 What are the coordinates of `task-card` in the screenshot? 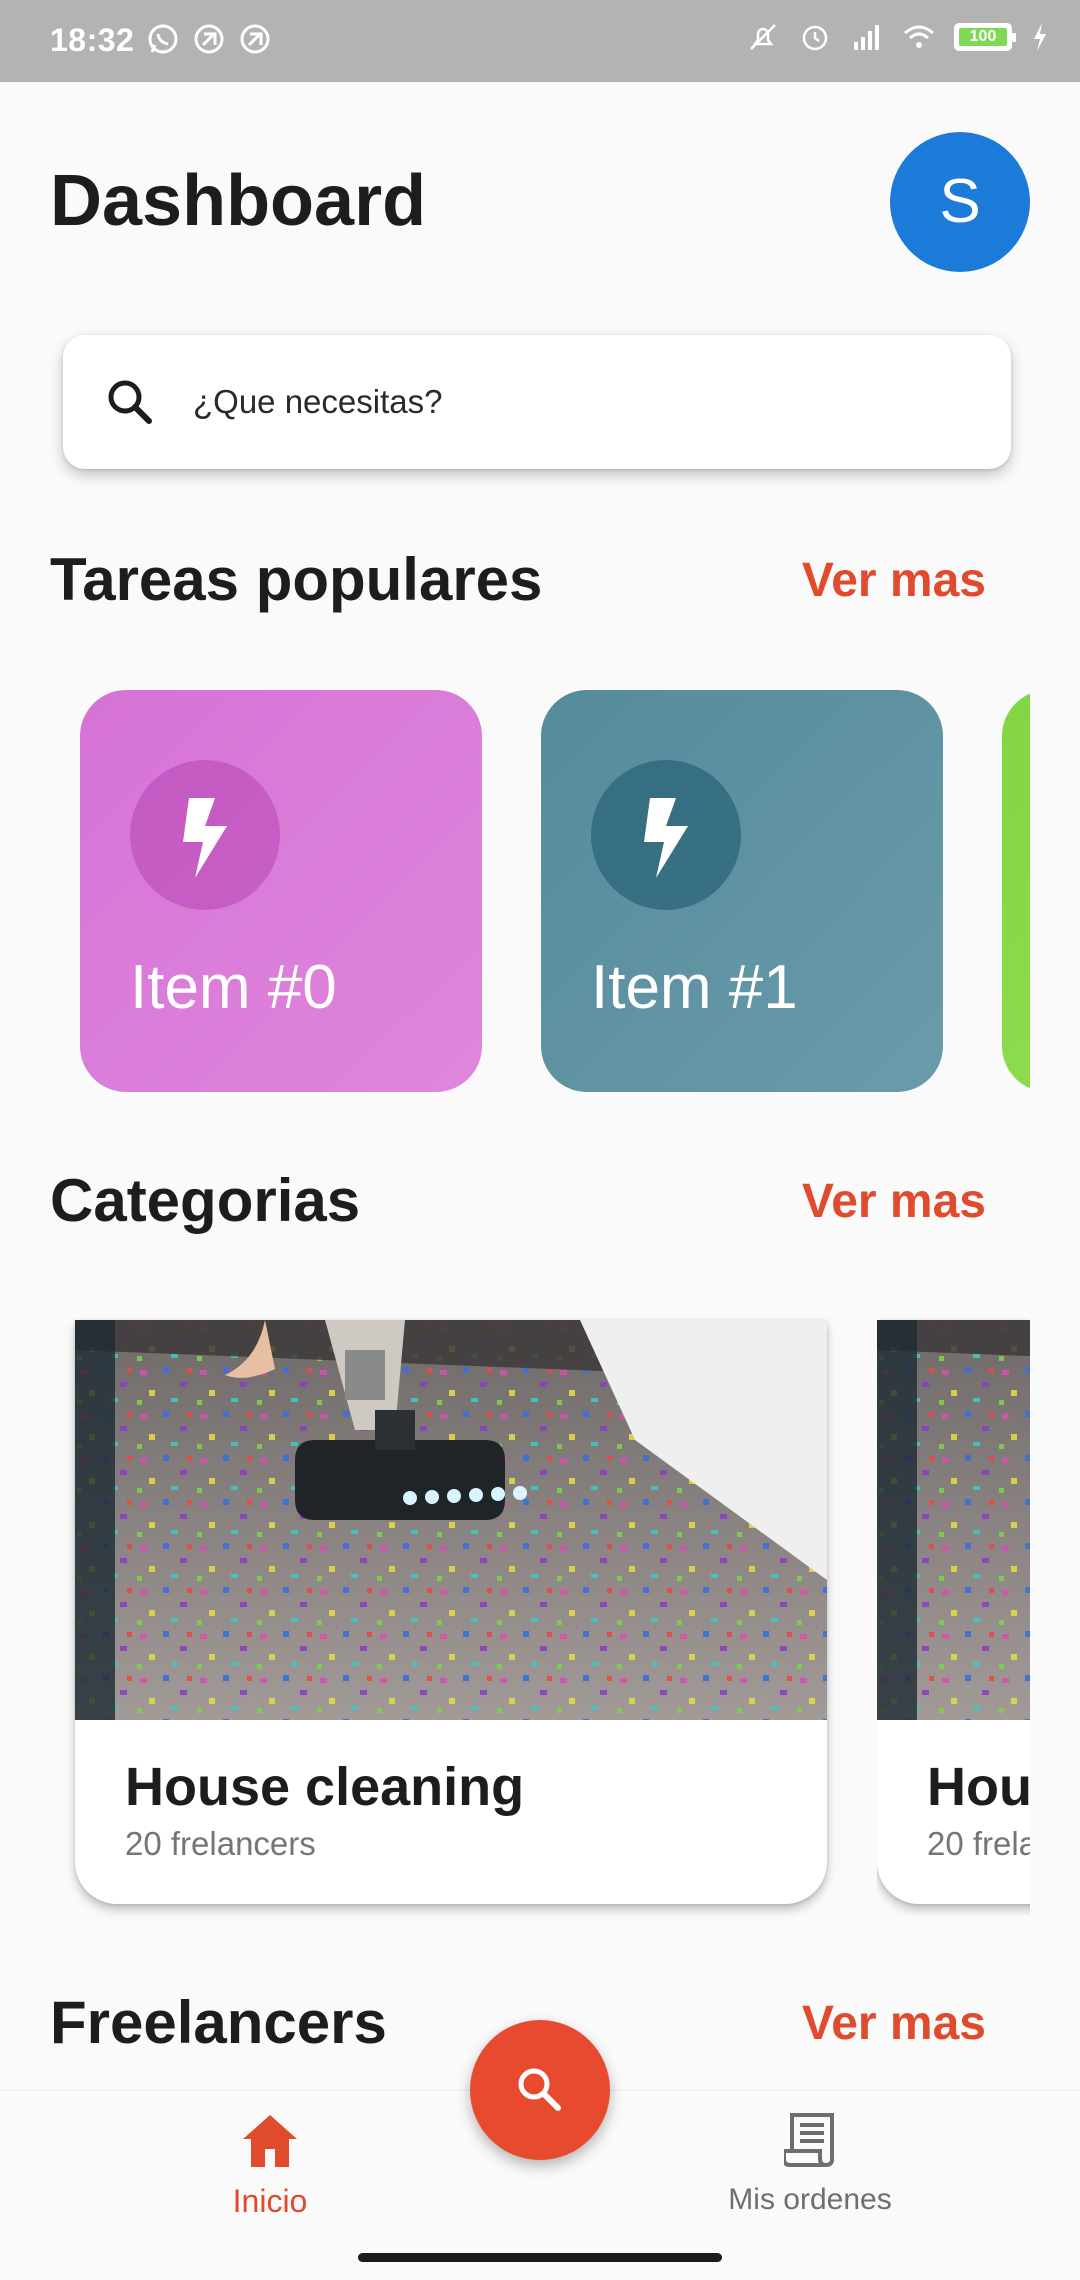 It's located at (1016, 891).